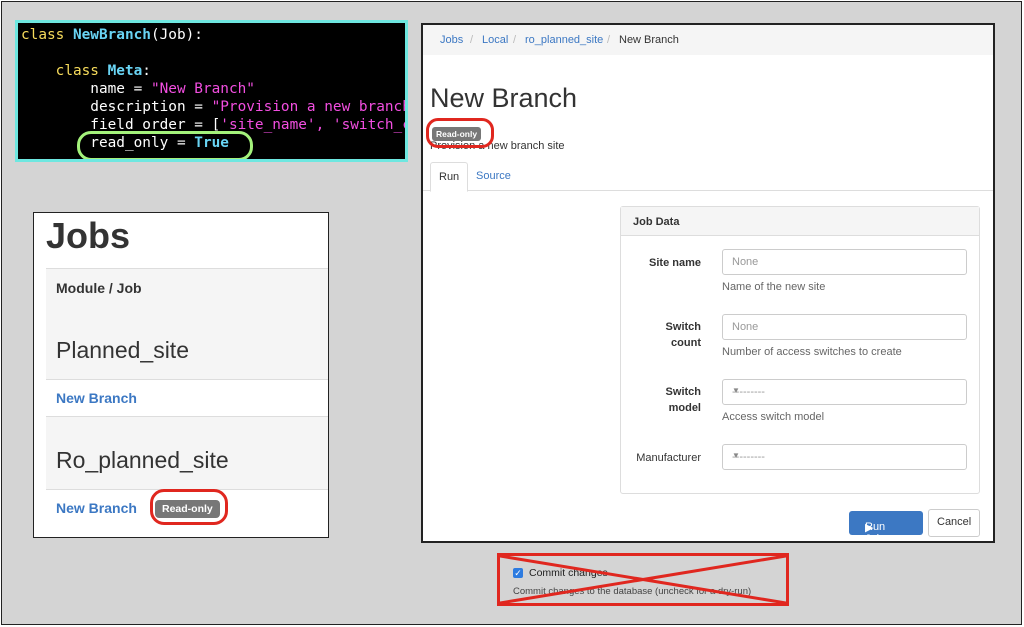 The height and width of the screenshot is (627, 1024). What do you see at coordinates (844, 262) in the screenshot?
I see `site-name-input: None` at bounding box center [844, 262].